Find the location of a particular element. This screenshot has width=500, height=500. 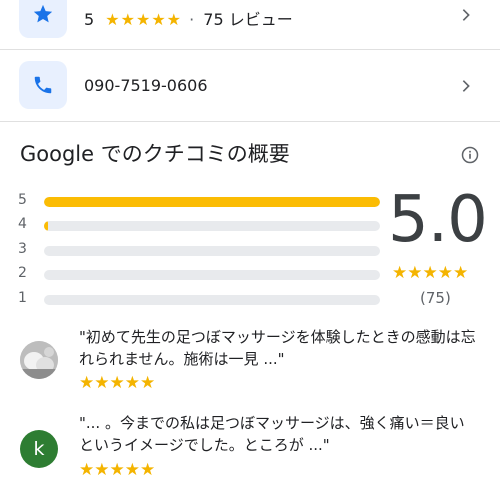

reviews-count-label: 75 レビュー is located at coordinates (248, 19).